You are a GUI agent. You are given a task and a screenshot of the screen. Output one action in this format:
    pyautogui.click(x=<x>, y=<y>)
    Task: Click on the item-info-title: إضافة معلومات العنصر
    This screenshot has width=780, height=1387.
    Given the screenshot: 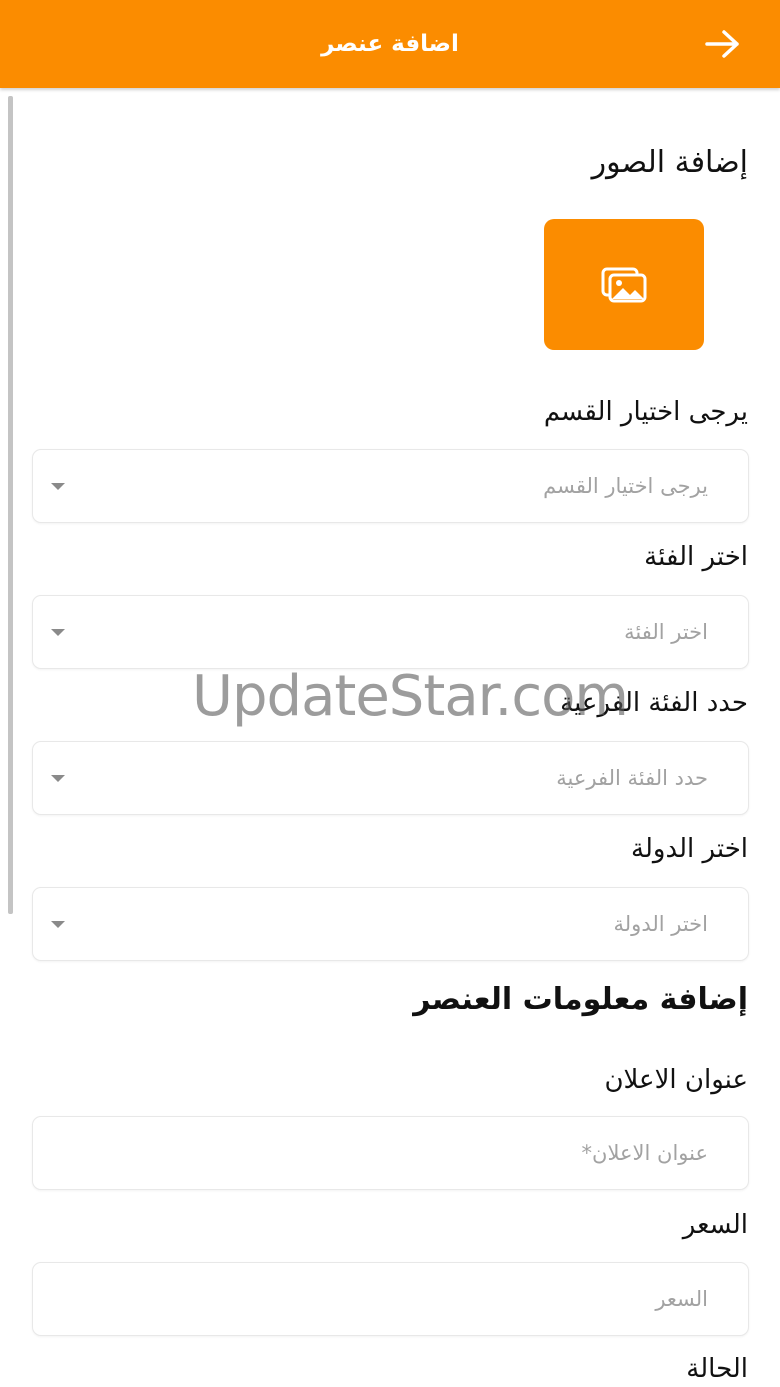 What is the action you would take?
    pyautogui.click(x=580, y=999)
    